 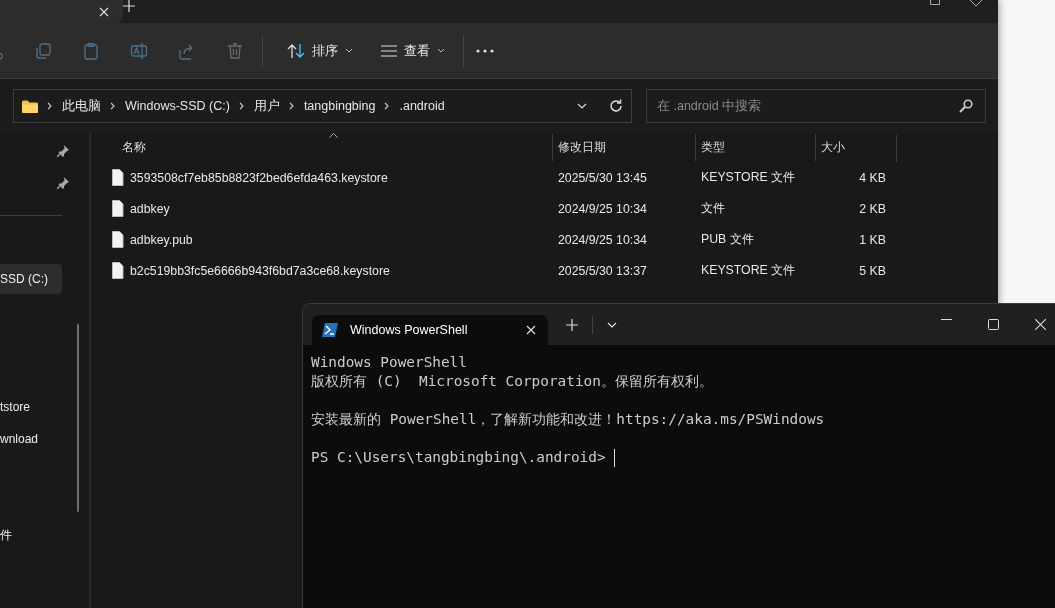 What do you see at coordinates (935, 2) in the screenshot?
I see `maximize-icon` at bounding box center [935, 2].